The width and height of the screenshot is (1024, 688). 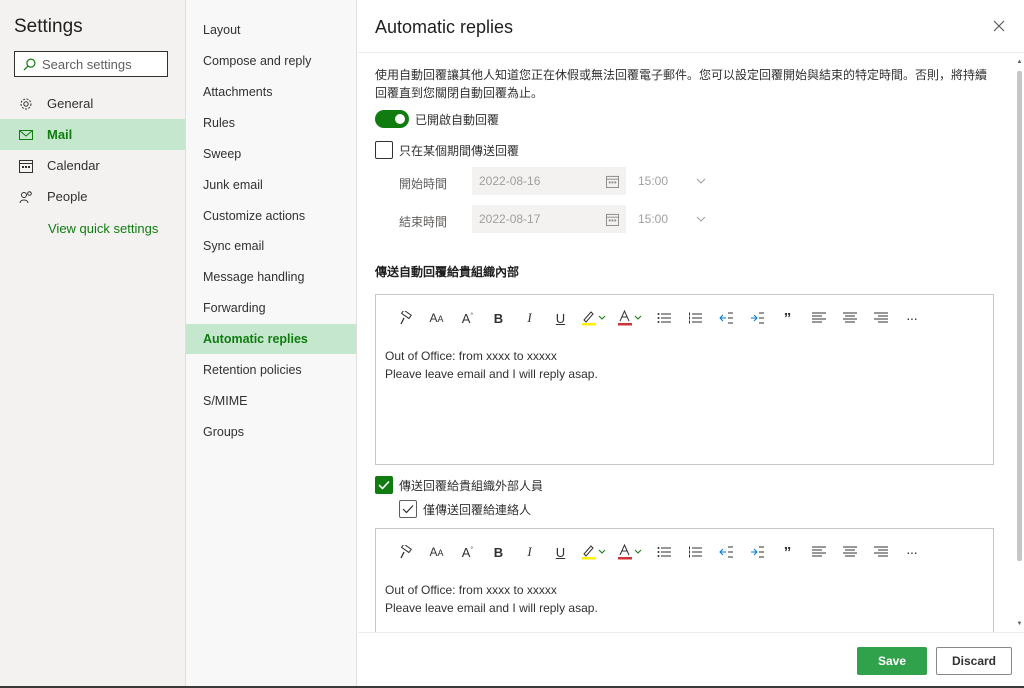 What do you see at coordinates (271, 154) in the screenshot?
I see `mid-item-sweep: Sweep` at bounding box center [271, 154].